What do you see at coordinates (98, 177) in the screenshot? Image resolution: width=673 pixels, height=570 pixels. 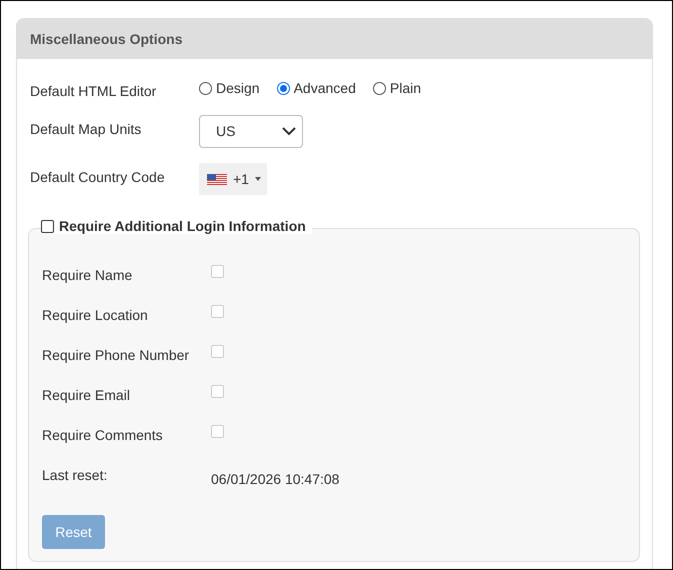 I see `field-label: Default Country Code` at bounding box center [98, 177].